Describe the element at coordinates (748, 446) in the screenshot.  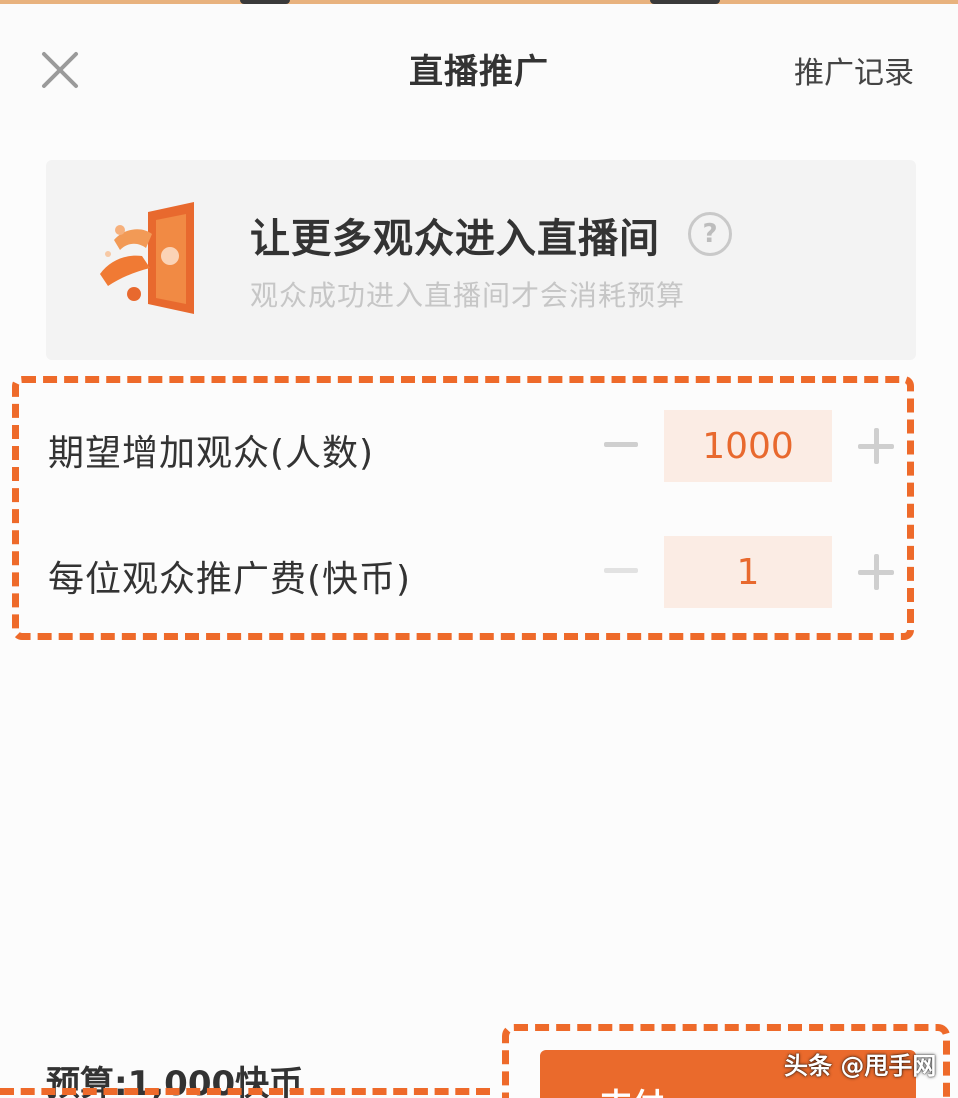
I see `viewers-value-input: 1000` at that location.